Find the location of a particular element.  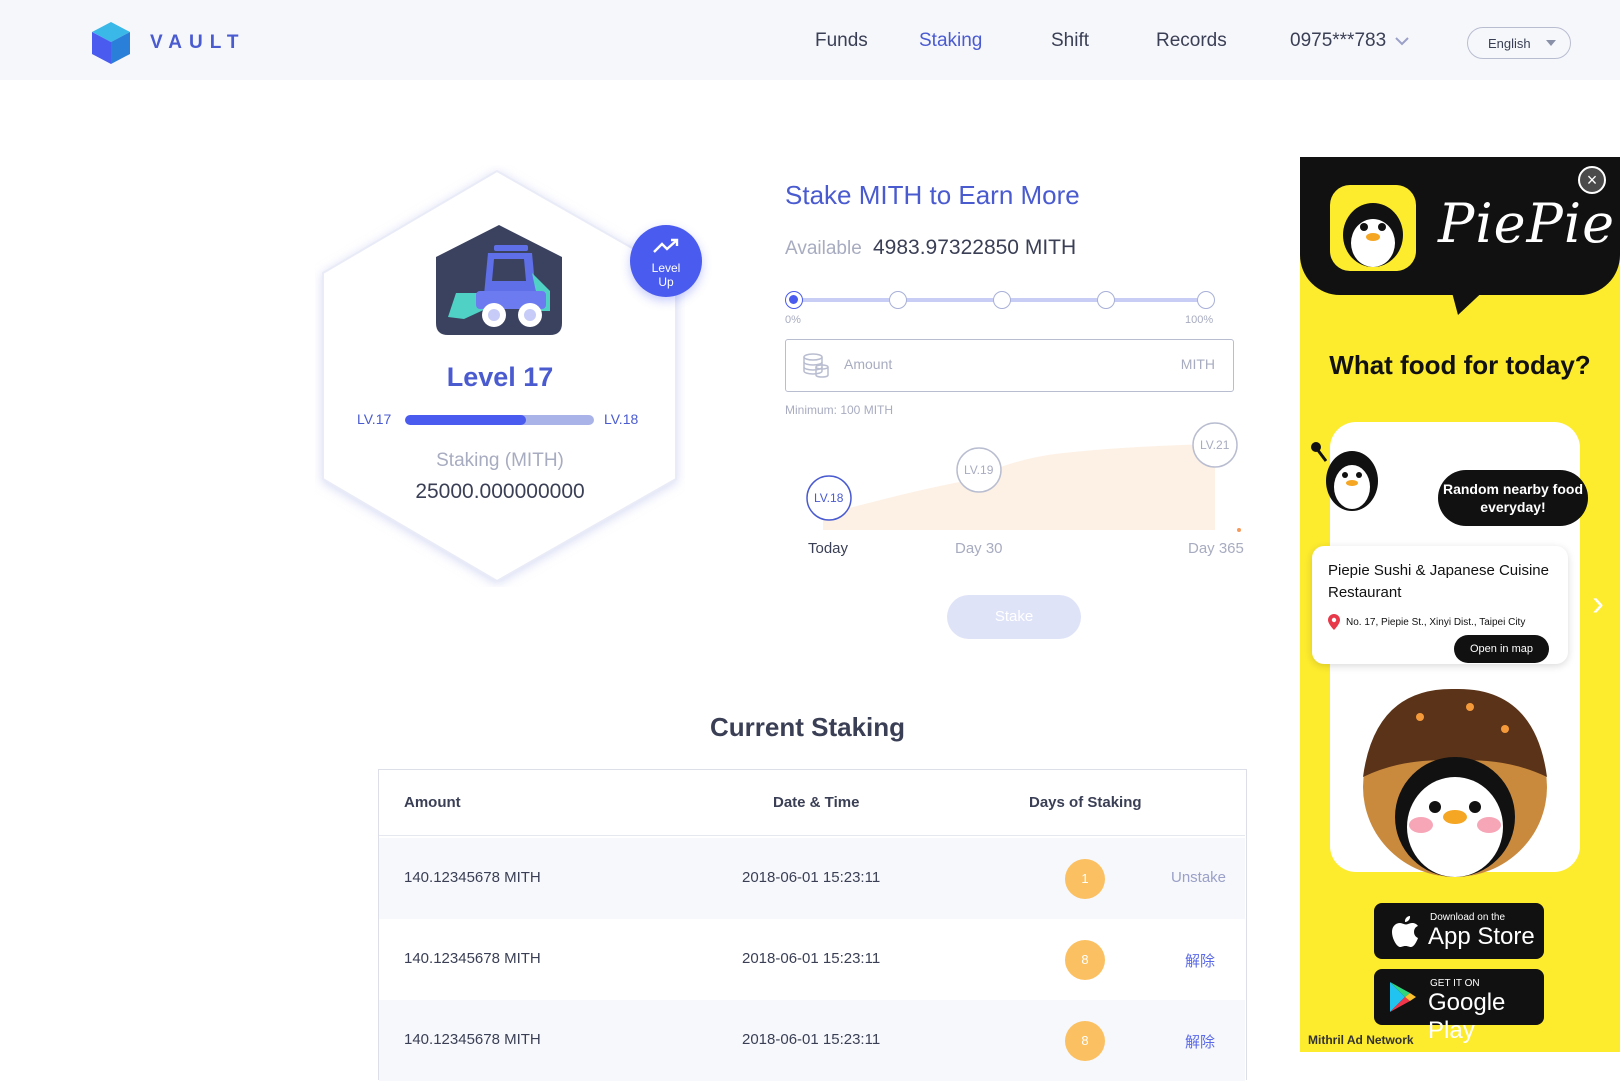

amount-input: Amount MITH is located at coordinates (1009, 365).